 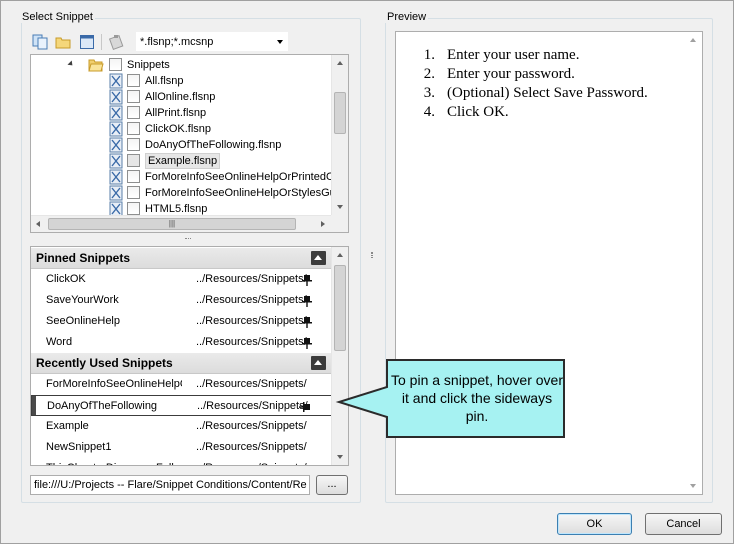 I want to click on recent-snippets-header: Recently Used Snippets, so click(x=181, y=363).